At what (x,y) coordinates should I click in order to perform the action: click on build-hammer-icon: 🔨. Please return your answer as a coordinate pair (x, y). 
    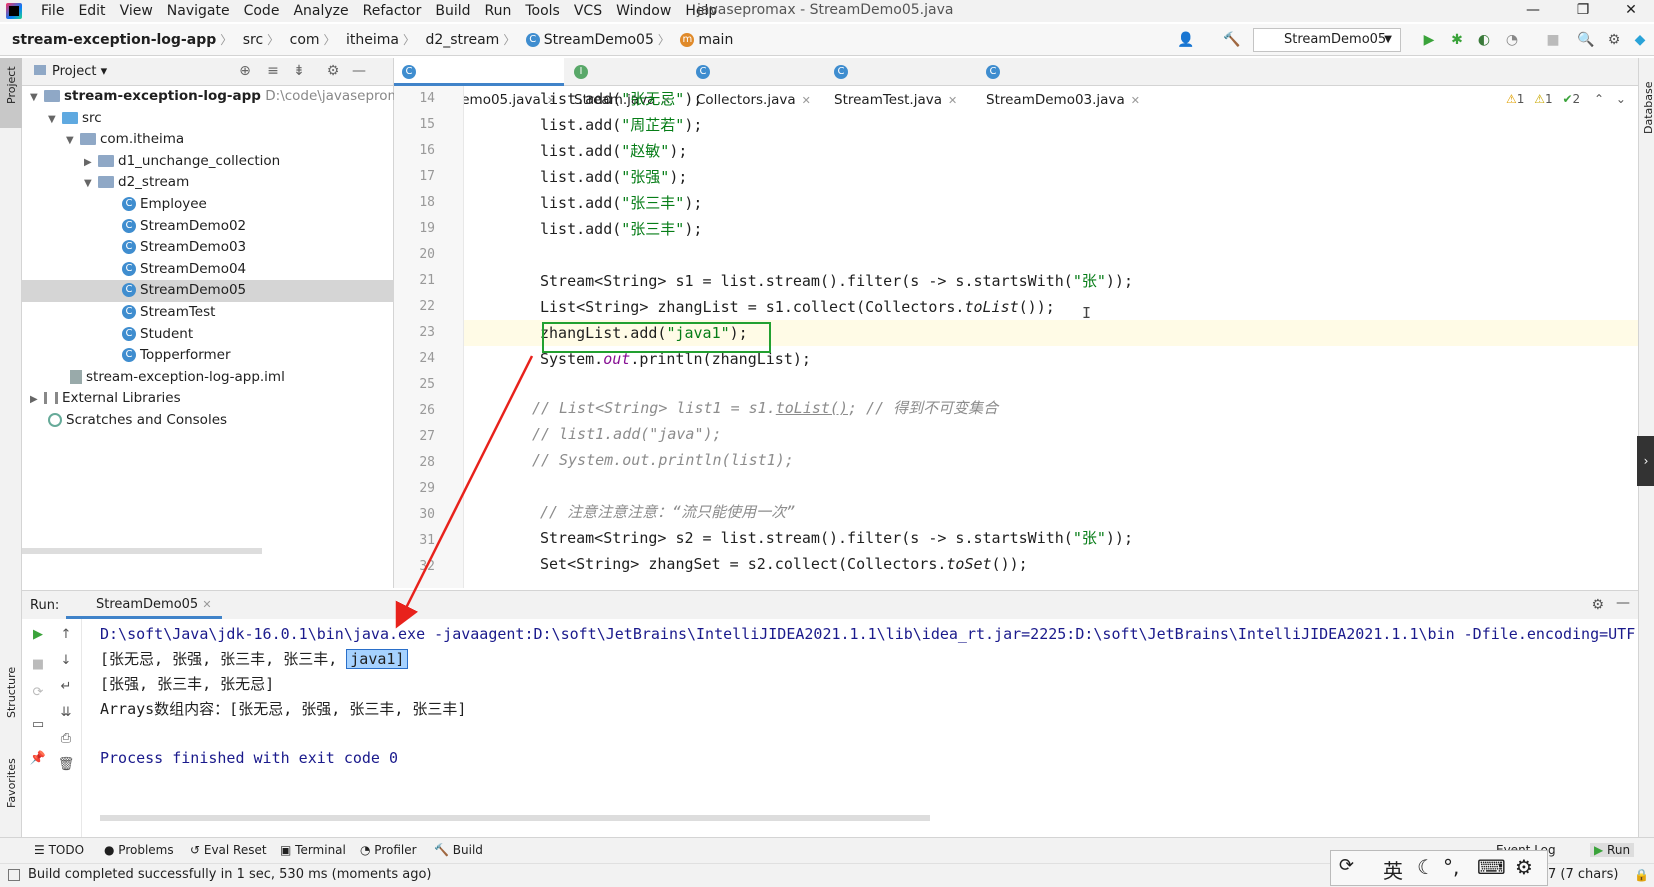
    Looking at the image, I should click on (1232, 40).